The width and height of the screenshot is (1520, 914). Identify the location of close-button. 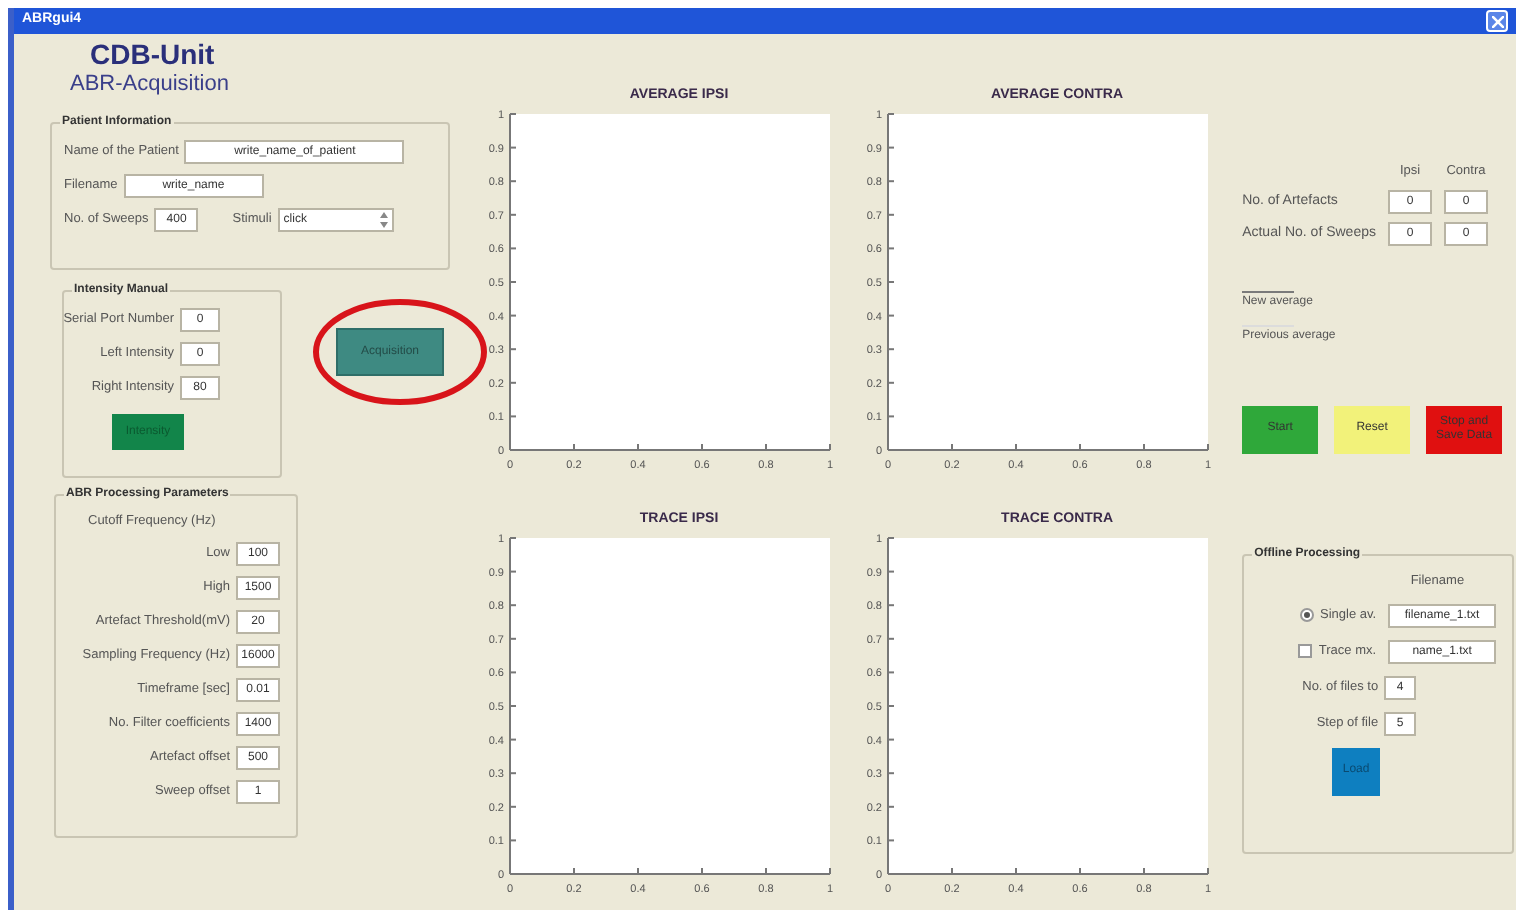
(1497, 21).